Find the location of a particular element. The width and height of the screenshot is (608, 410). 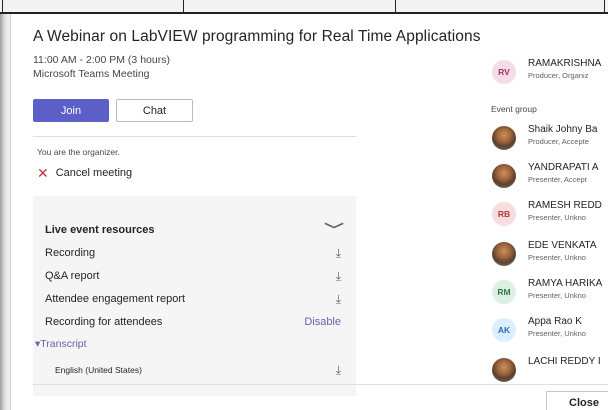

participant-item: RB RAMESH REDD Presenter, Unkno is located at coordinates (548, 216).